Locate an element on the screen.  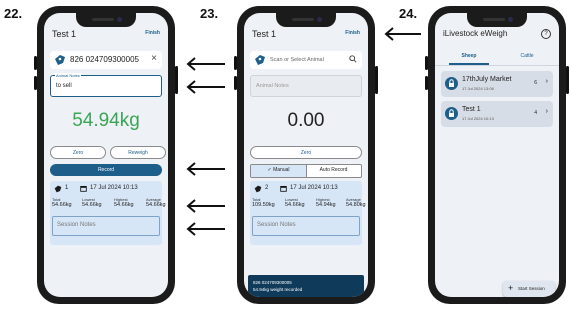
session-name: 17thJuly Market is located at coordinates (487, 79).